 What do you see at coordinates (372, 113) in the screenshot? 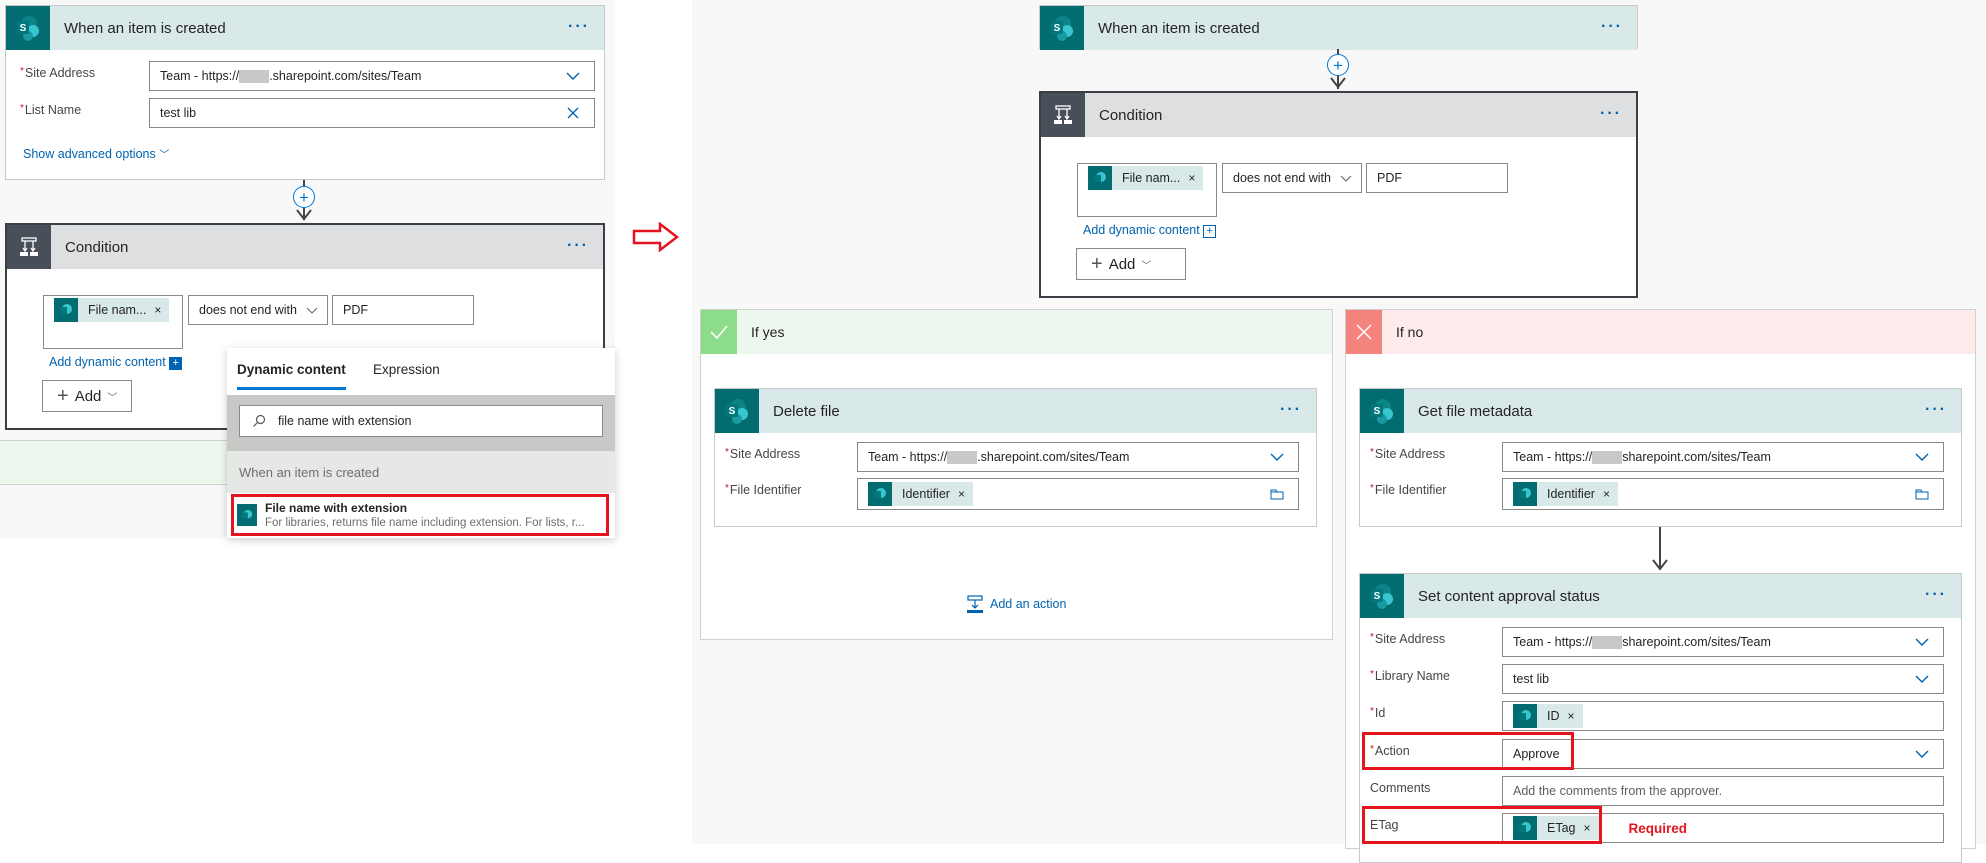
I see `list-name-input: test lib` at bounding box center [372, 113].